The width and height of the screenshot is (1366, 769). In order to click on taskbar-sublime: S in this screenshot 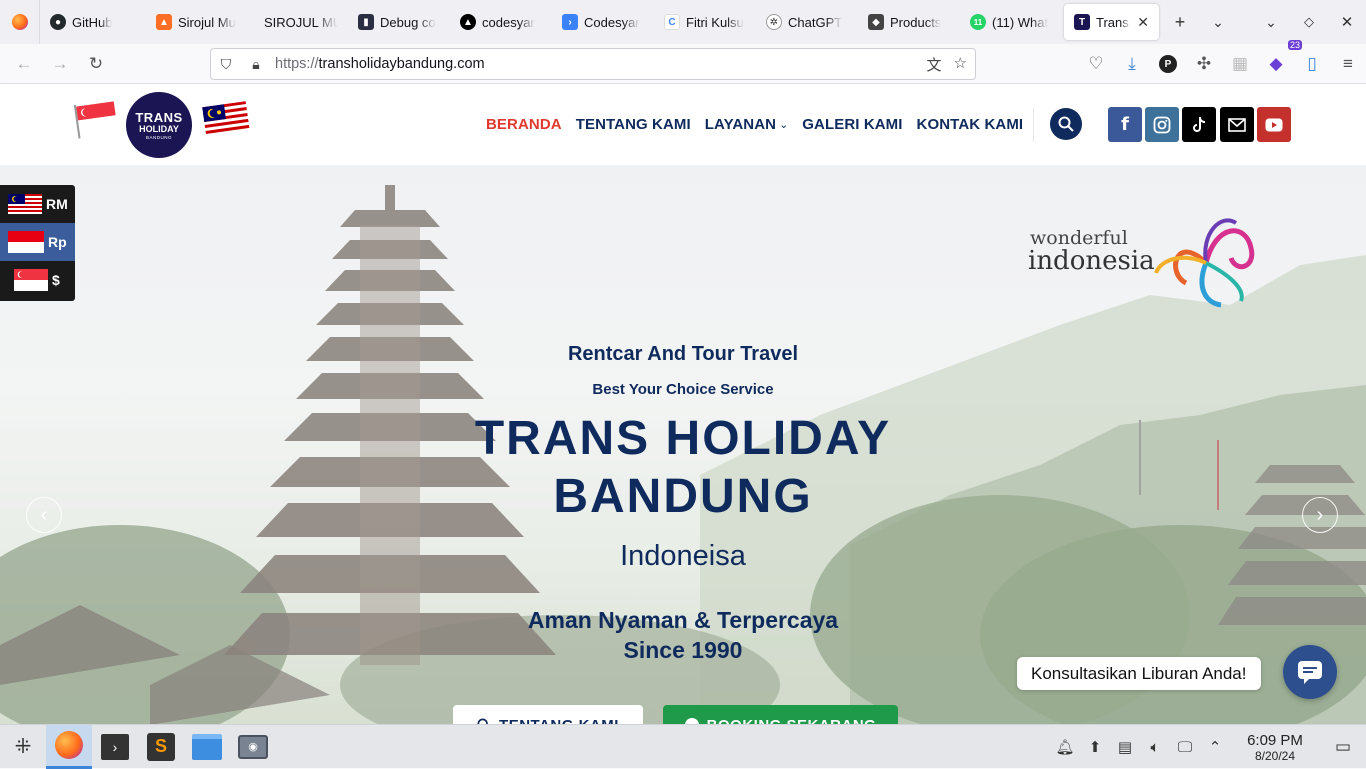, I will do `click(161, 747)`.